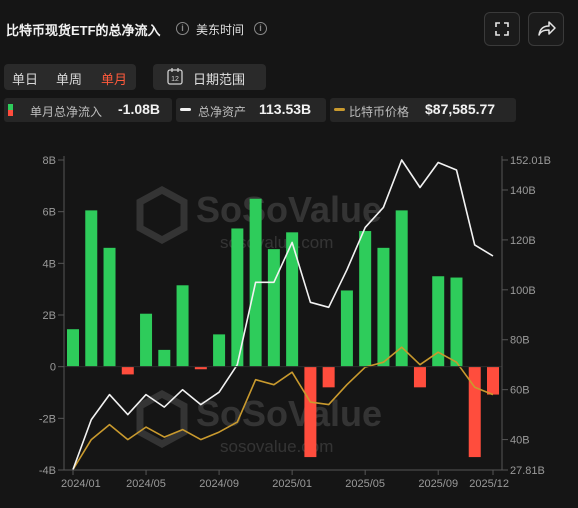  I want to click on period-weekly-tab: 单周, so click(69, 78).